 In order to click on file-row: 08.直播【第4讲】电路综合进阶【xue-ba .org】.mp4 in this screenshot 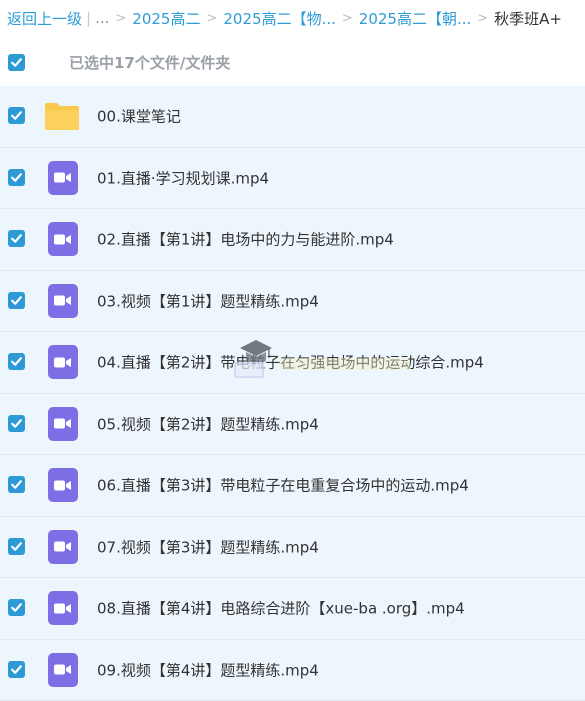, I will do `click(292, 609)`.